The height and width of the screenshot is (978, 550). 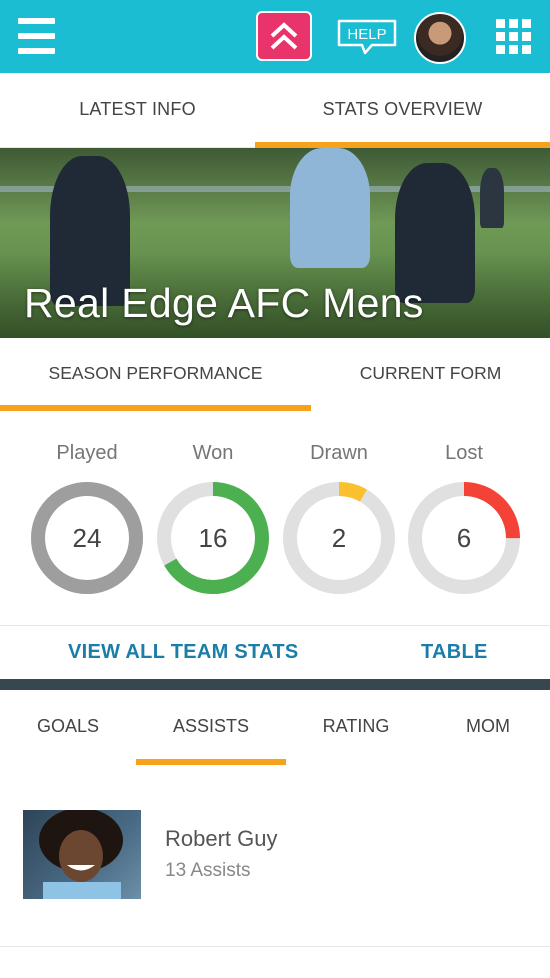 I want to click on stat-drawn: Drawn 2, so click(x=339, y=518).